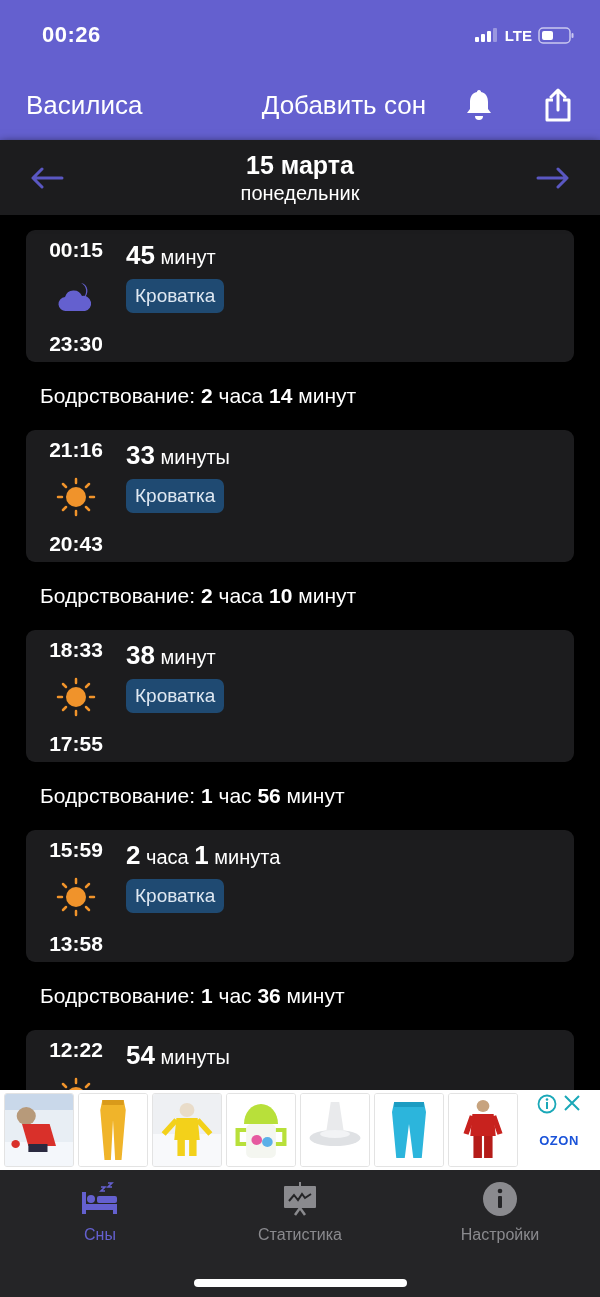 The height and width of the screenshot is (1297, 600). I want to click on wake-duration: Бодрствование: 1 час 36 минут, so click(192, 996).